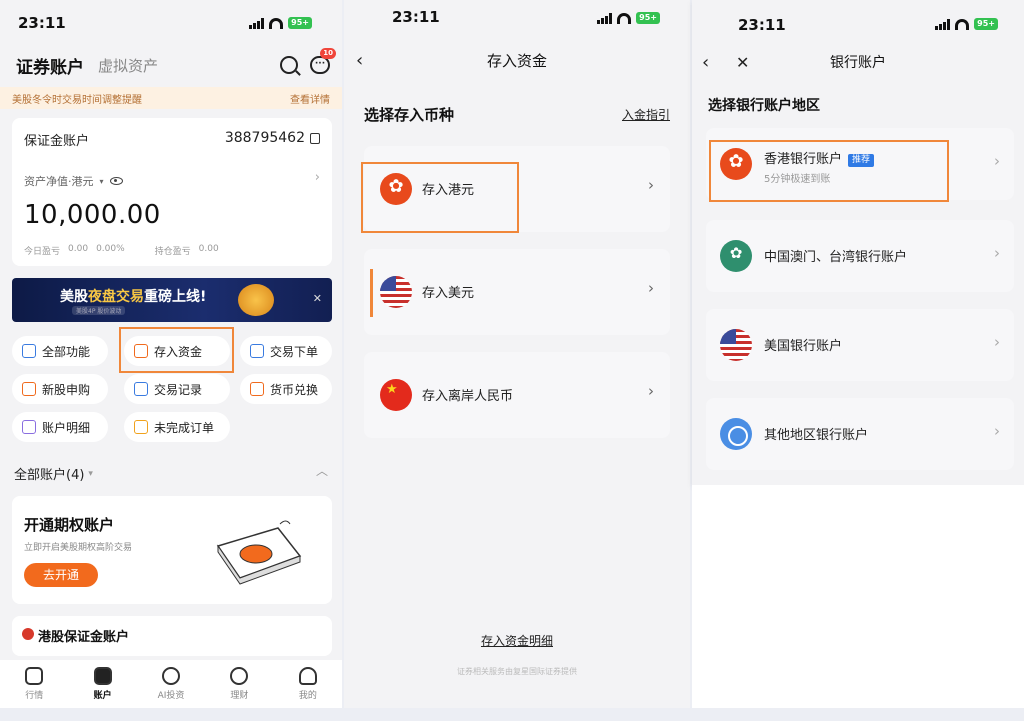 This screenshot has height=721, width=1024. Describe the element at coordinates (517, 292) in the screenshot. I see `currency-row-usd: 存入美元 ›` at that location.